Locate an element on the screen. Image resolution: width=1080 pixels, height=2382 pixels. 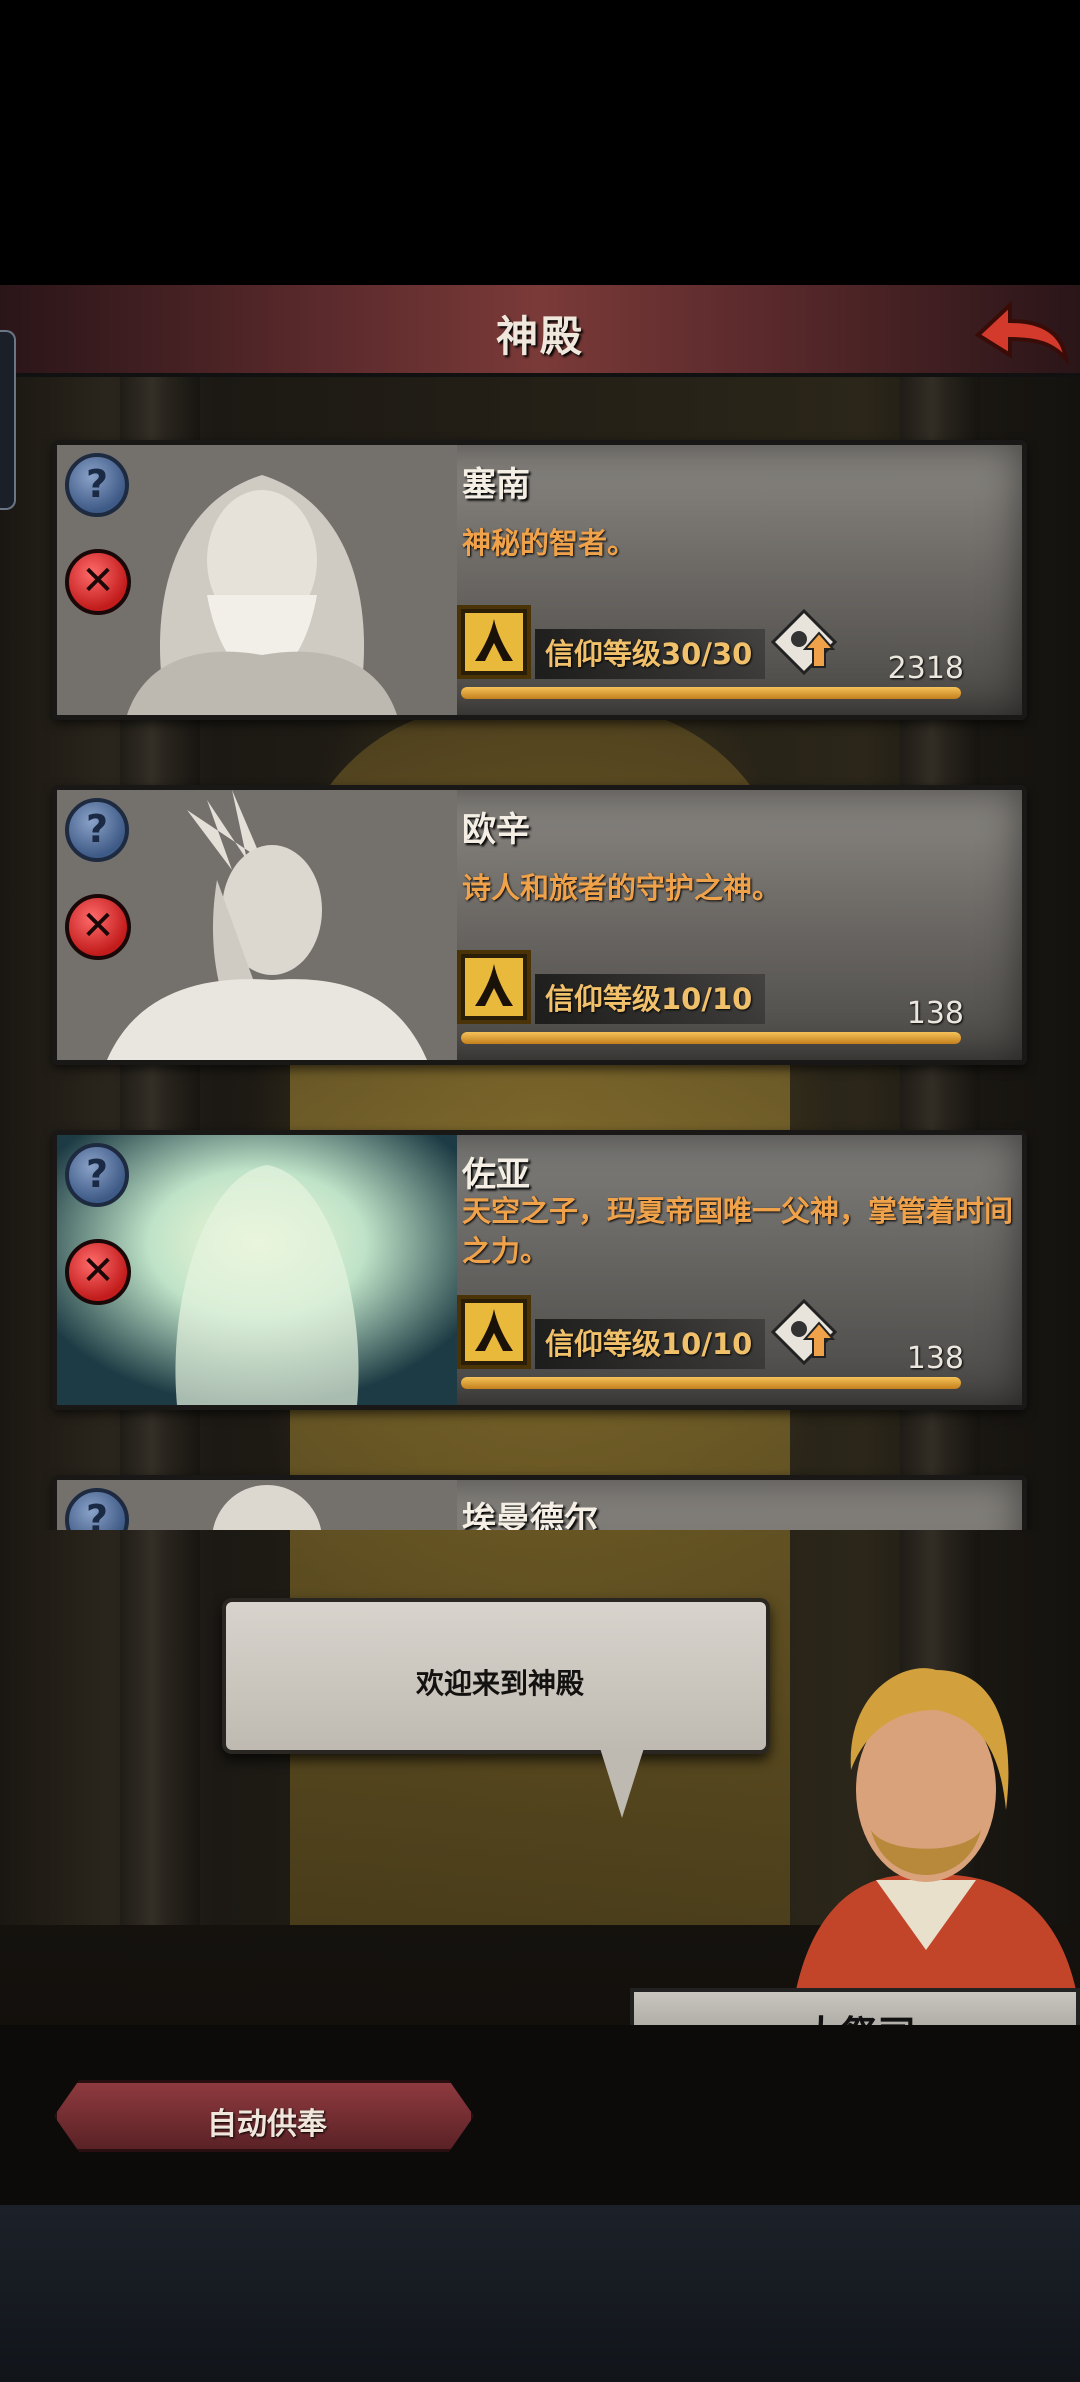
god-name: 埃曼德尔 is located at coordinates (530, 1515).